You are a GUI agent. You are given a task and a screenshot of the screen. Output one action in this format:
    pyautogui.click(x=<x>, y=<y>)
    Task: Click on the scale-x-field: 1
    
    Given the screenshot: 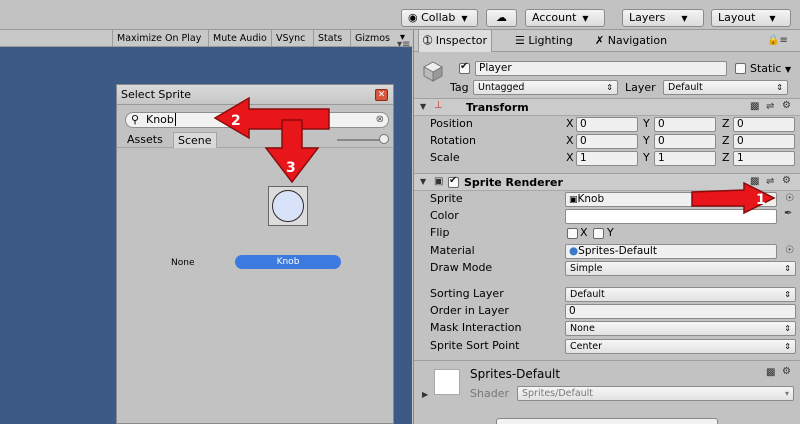 What is the action you would take?
    pyautogui.click(x=607, y=158)
    